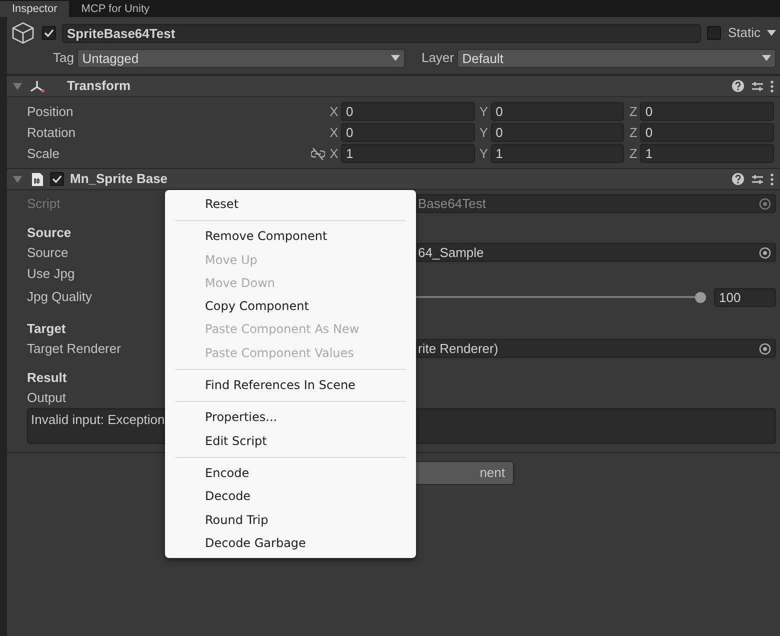 The image size is (780, 636). Describe the element at coordinates (240, 283) in the screenshot. I see `menu-item: Move Down` at that location.